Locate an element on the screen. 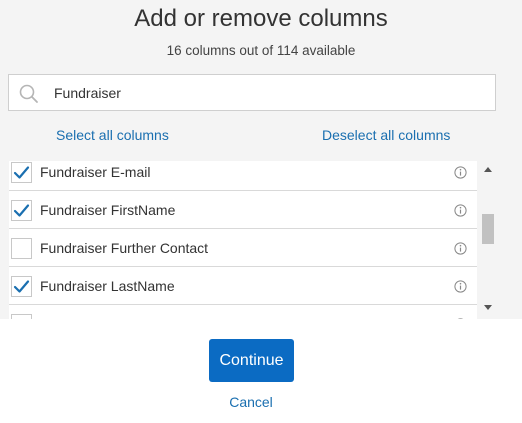 This screenshot has height=423, width=522. list-item is located at coordinates (243, 312).